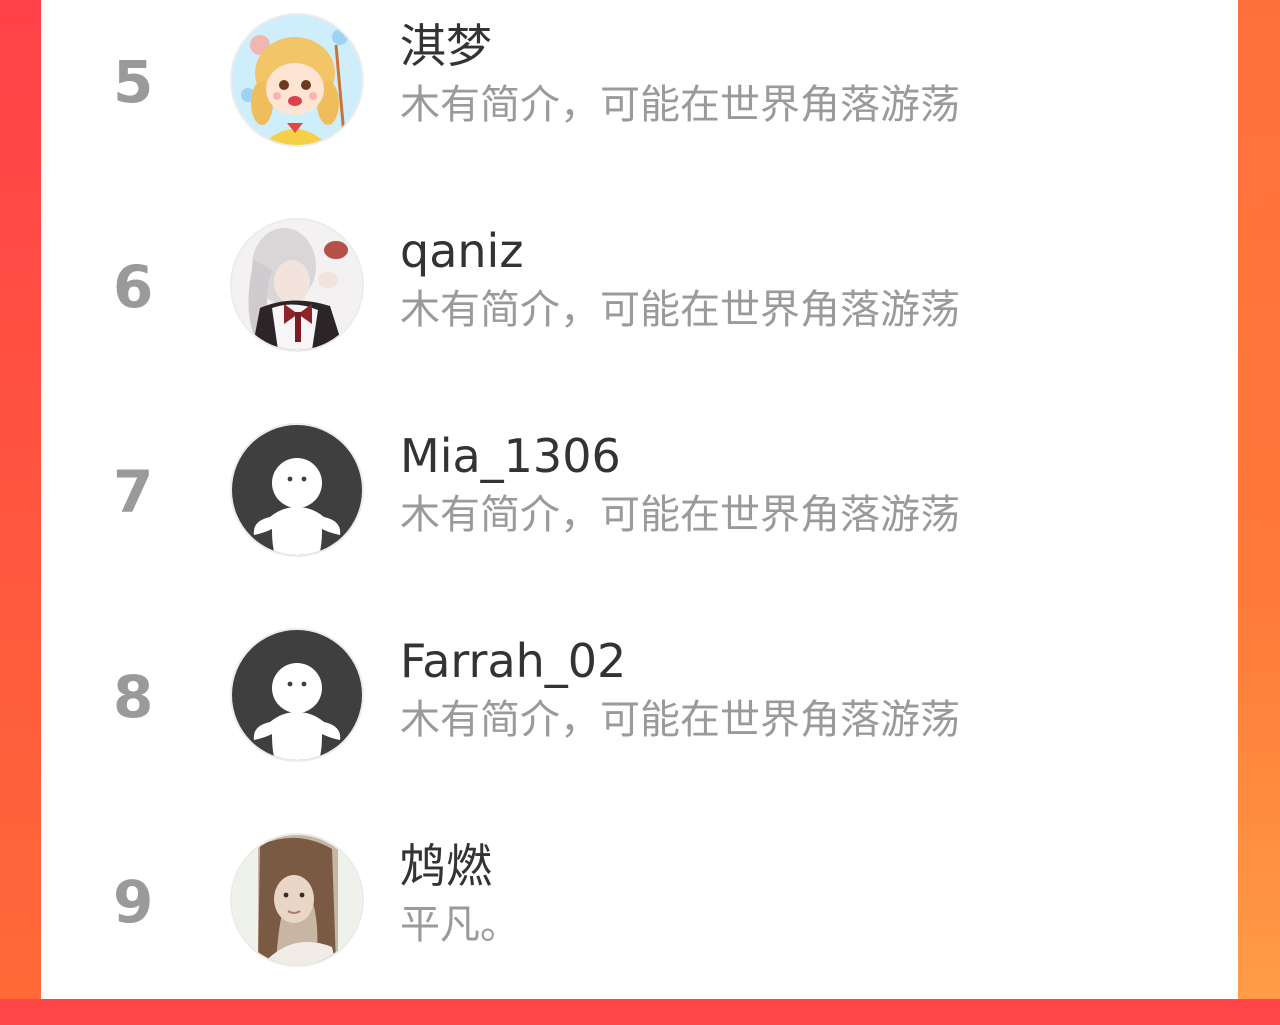  Describe the element at coordinates (446, 46) in the screenshot. I see `user-name: 淇梦` at that location.